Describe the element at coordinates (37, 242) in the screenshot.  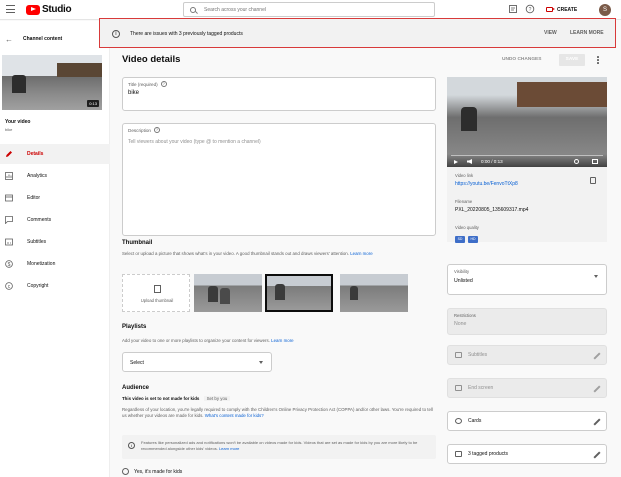
I see `sidebar-item-label: Subtitles` at that location.